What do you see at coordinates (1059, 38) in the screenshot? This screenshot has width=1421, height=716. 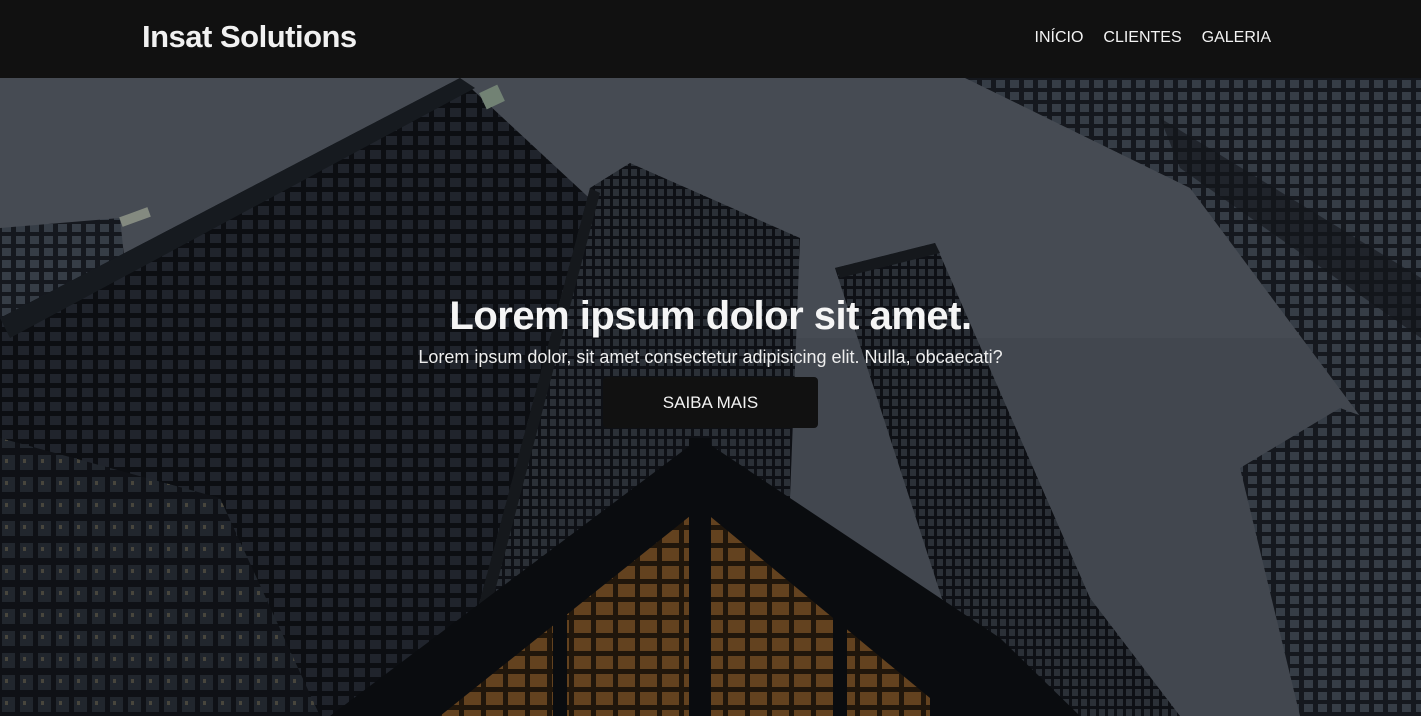 I see `nav-link-inicio: INÍCIO` at bounding box center [1059, 38].